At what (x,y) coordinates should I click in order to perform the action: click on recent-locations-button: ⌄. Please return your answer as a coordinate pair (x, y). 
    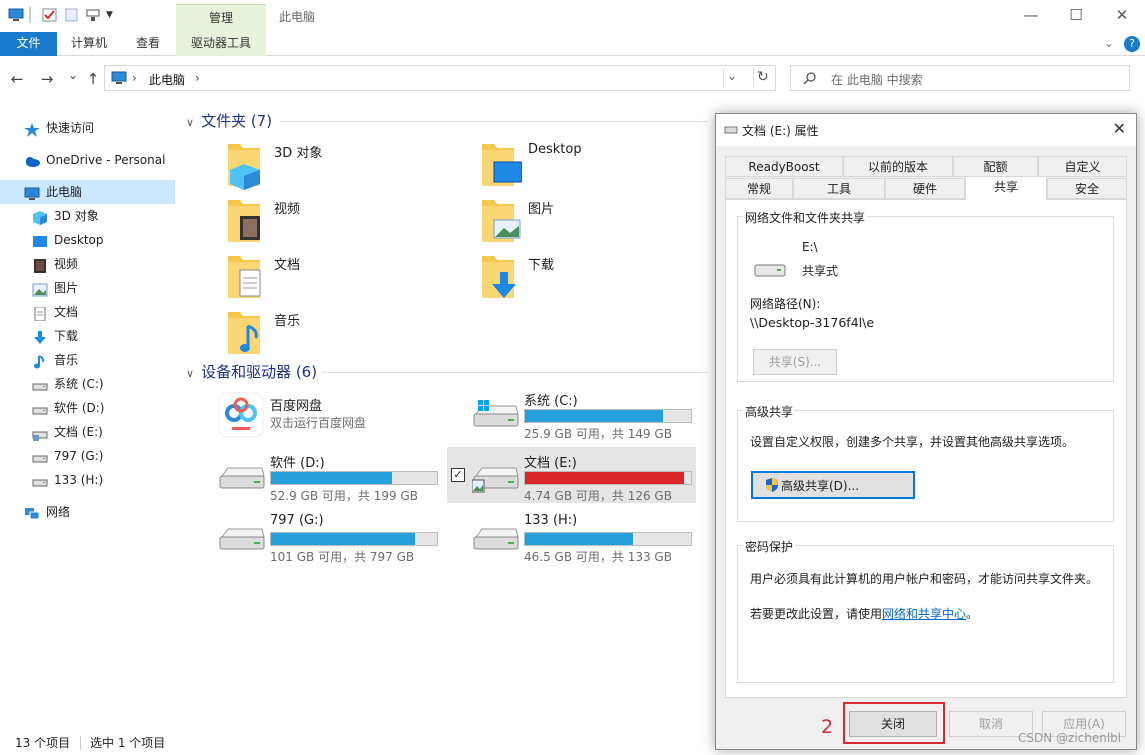
    Looking at the image, I should click on (73, 75).